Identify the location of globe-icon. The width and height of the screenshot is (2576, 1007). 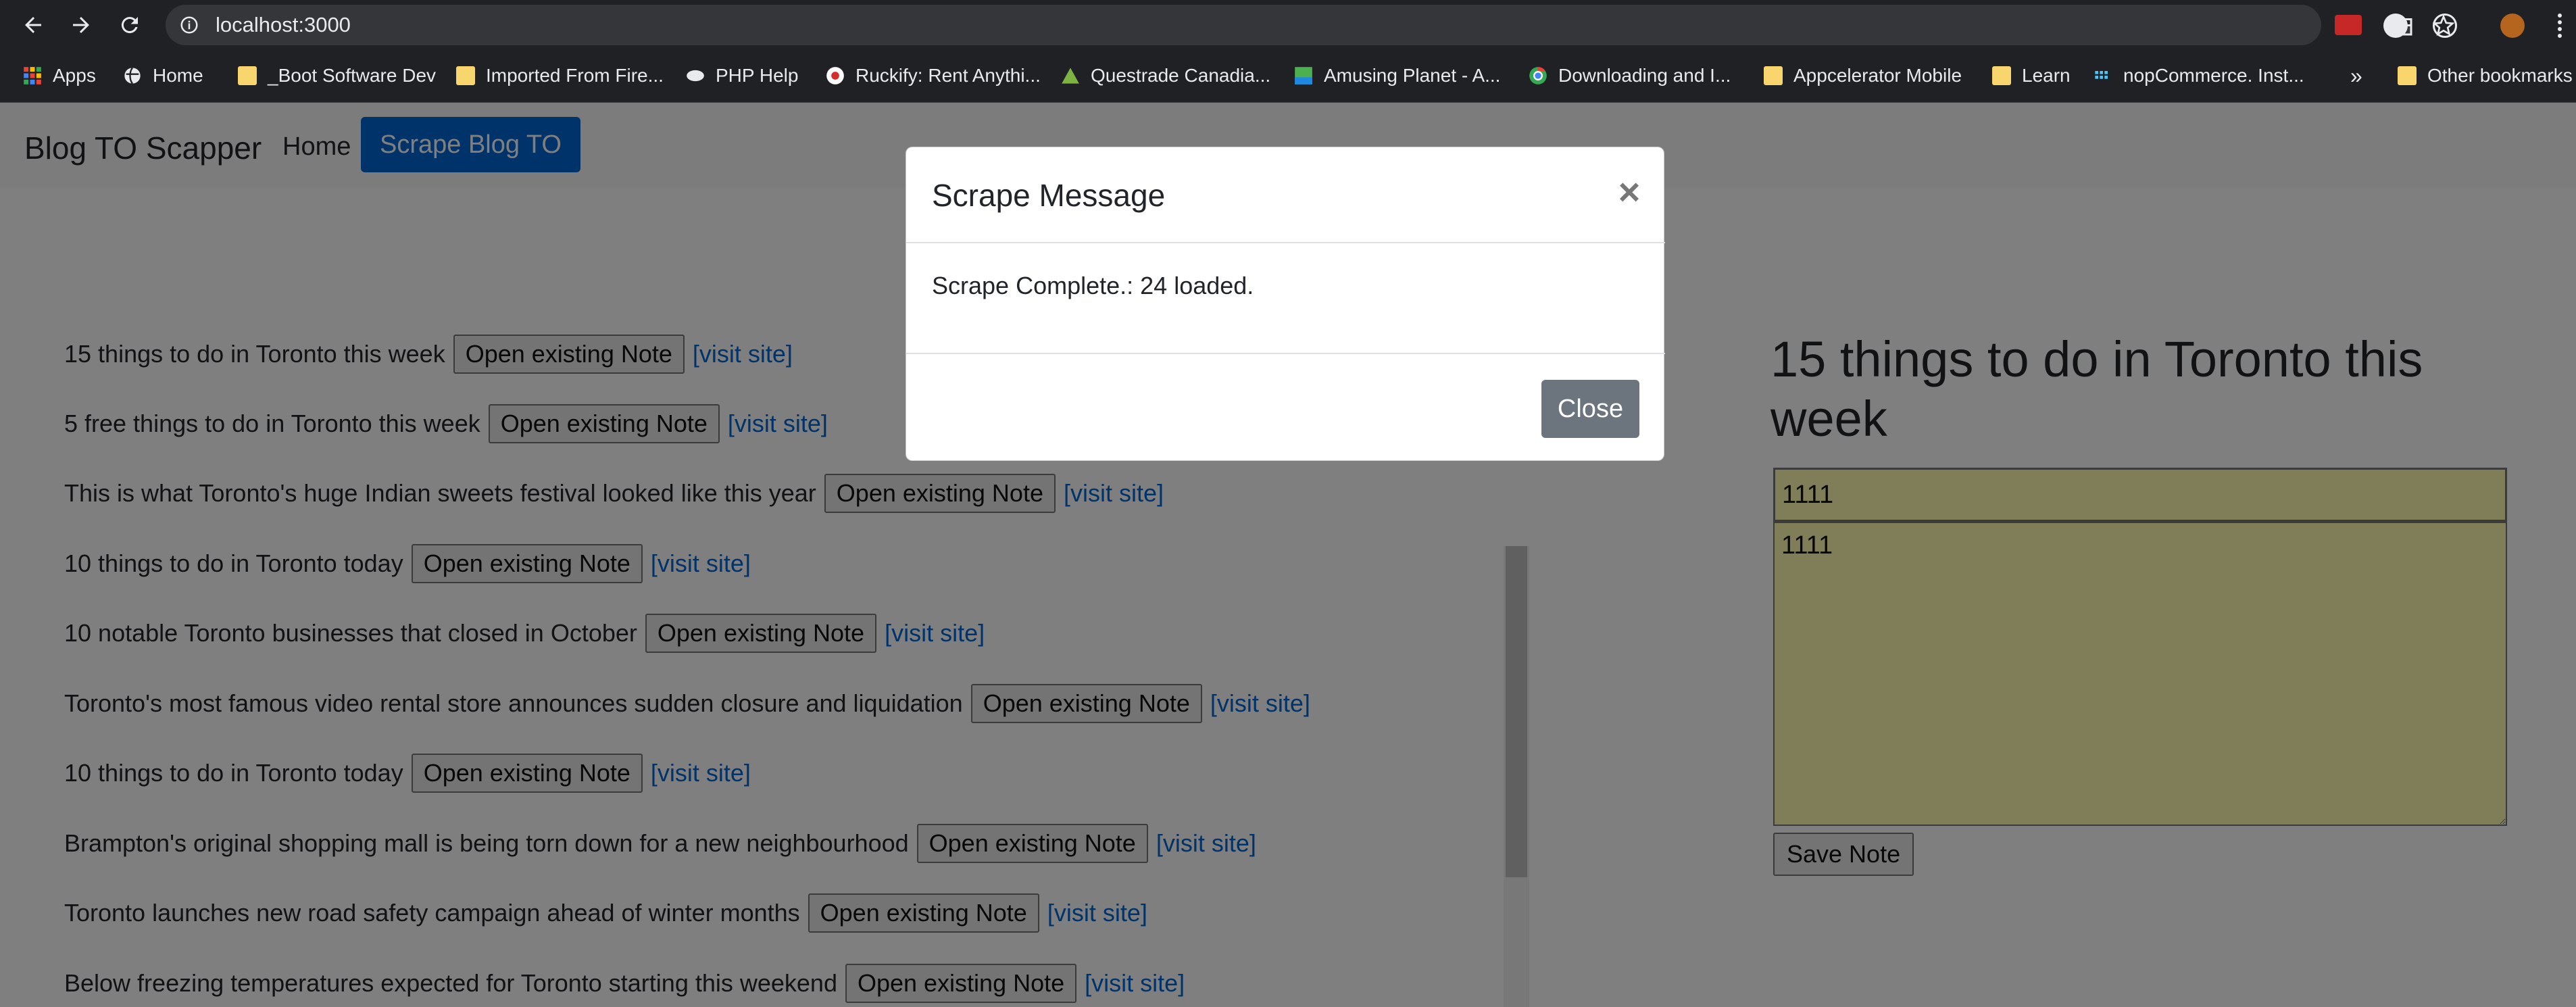
(133, 75).